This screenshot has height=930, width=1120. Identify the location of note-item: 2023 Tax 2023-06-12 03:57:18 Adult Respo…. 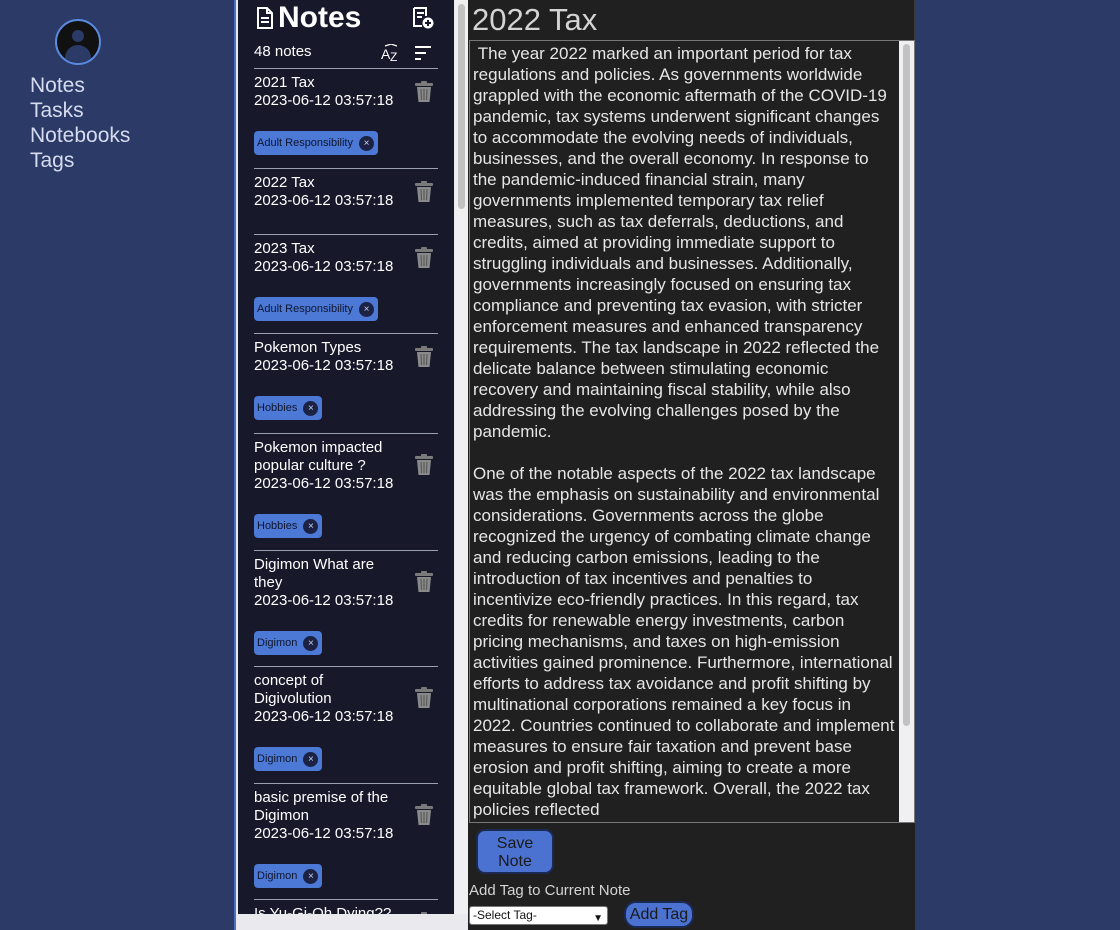
(346, 283).